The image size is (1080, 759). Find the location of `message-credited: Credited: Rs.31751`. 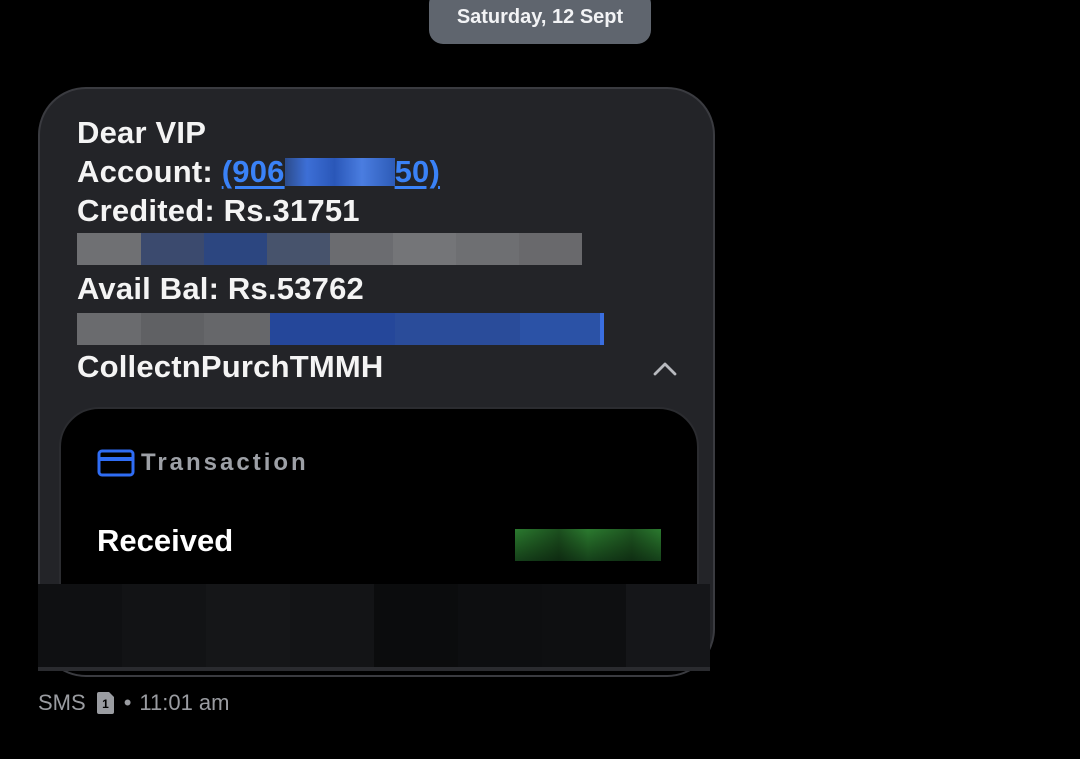

message-credited: Credited: Rs.31751 is located at coordinates (218, 210).